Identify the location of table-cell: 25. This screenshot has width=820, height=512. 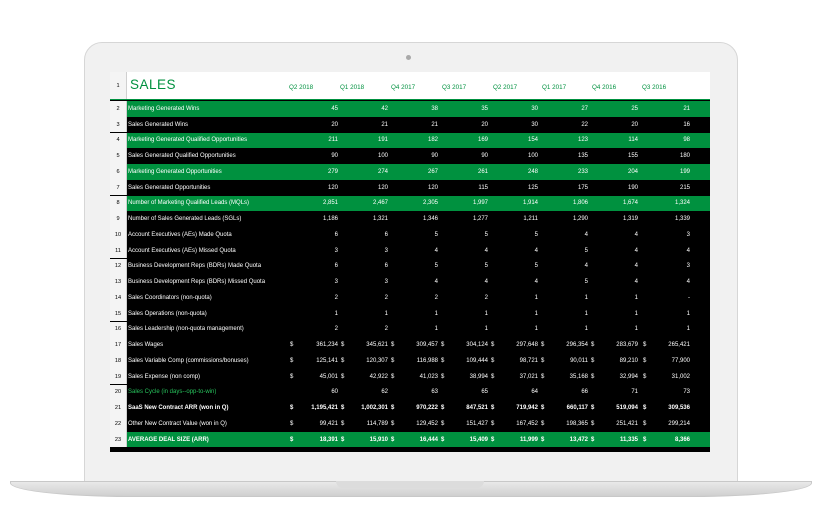
(618, 109).